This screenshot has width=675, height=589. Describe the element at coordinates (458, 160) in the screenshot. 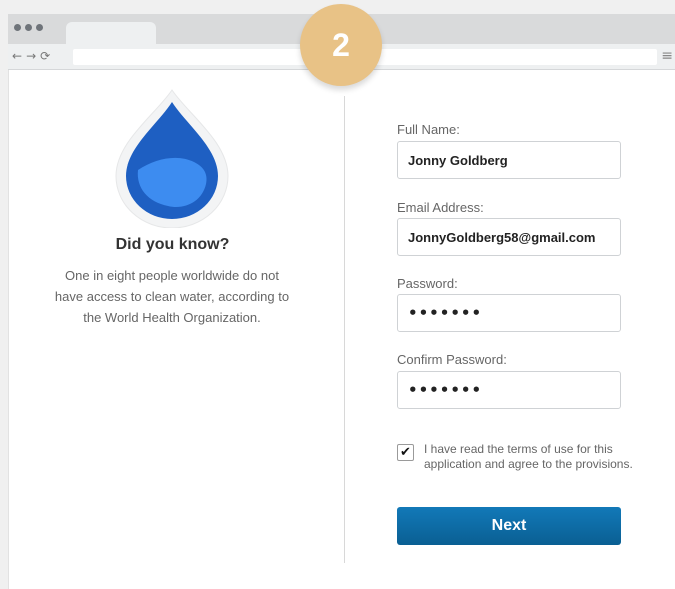

I see `full-name-value: Jonny Goldberg` at that location.